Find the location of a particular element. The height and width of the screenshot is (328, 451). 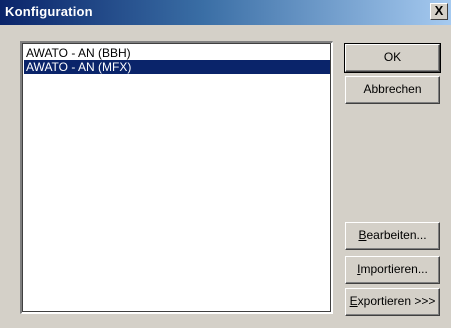

list-item-label: AWATO - AN (BBH) is located at coordinates (78, 53).